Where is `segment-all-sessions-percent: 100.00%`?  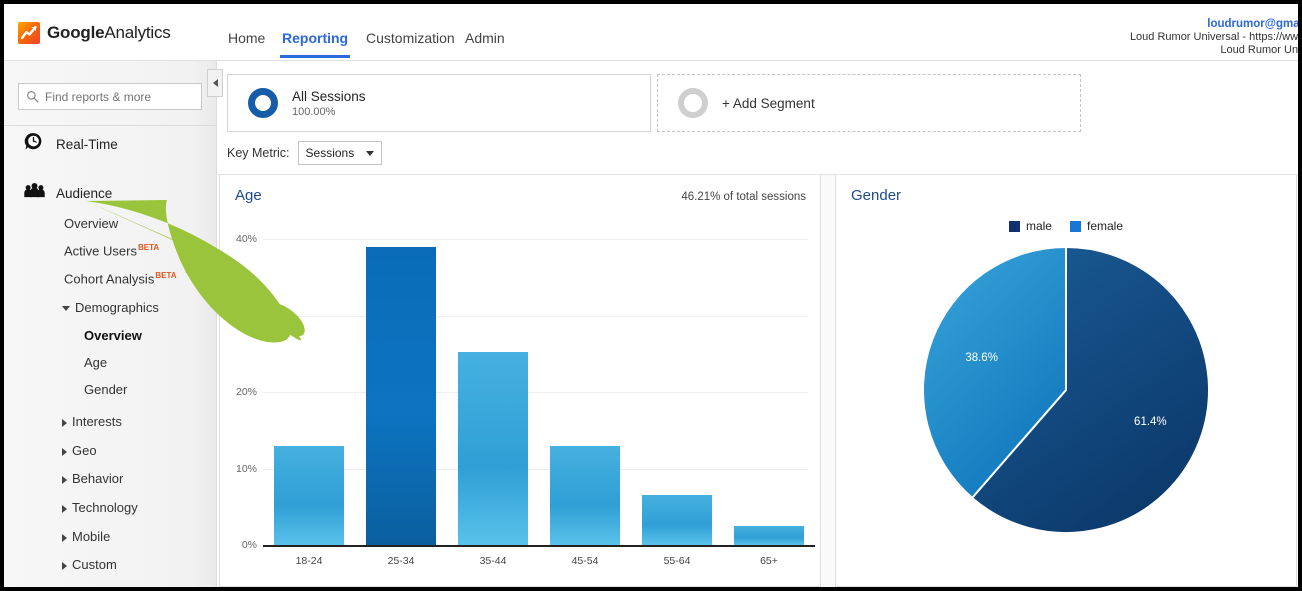
segment-all-sessions-percent: 100.00% is located at coordinates (314, 111).